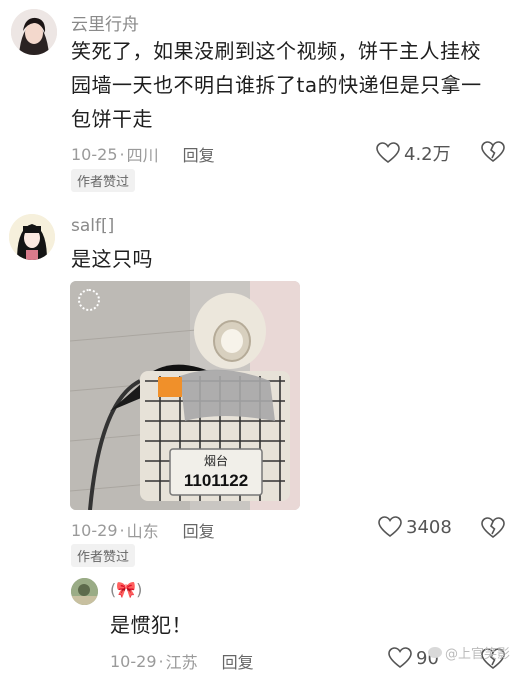  Describe the element at coordinates (94, 154) in the screenshot. I see `comment-date: 10-25` at that location.